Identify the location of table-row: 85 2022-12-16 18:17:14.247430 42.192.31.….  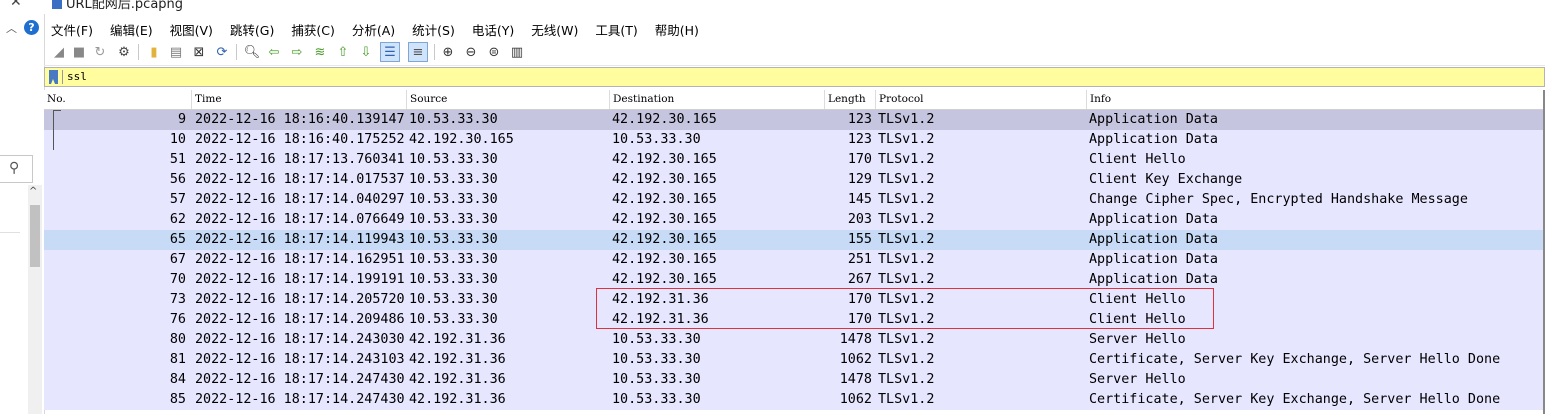
(794, 400).